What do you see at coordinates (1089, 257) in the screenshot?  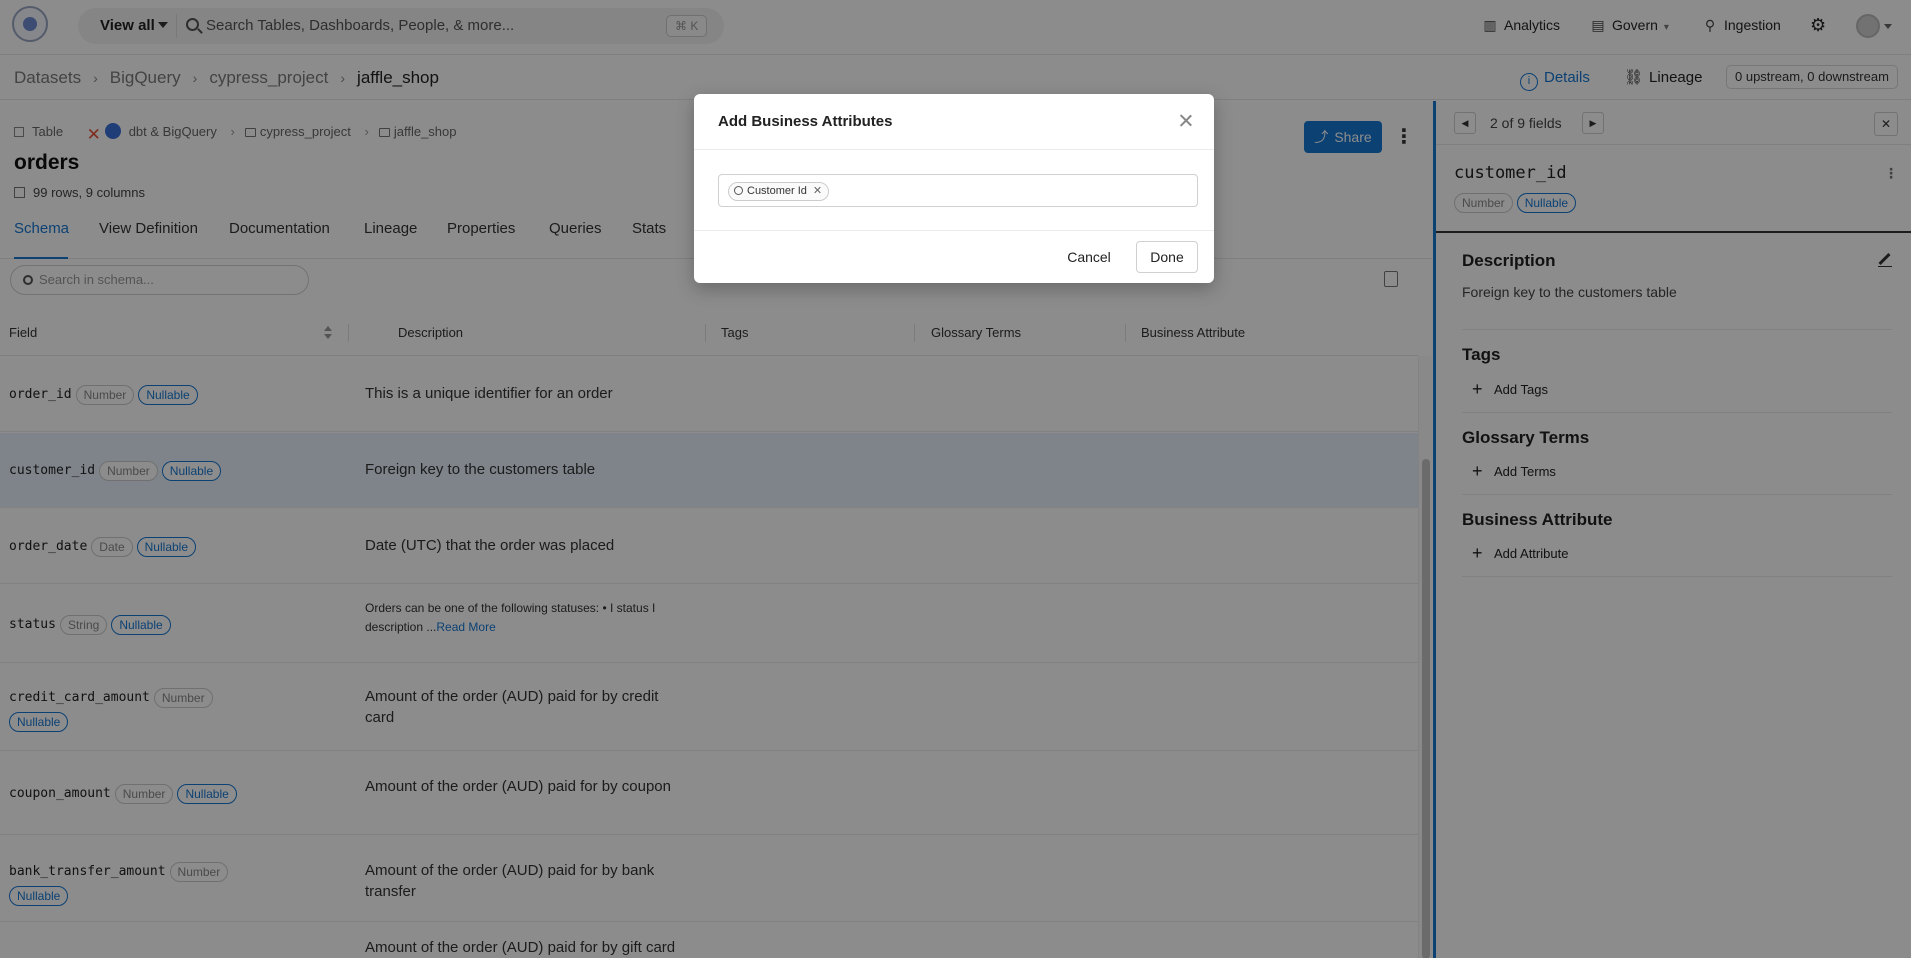 I see `cancel-button: Cancel` at bounding box center [1089, 257].